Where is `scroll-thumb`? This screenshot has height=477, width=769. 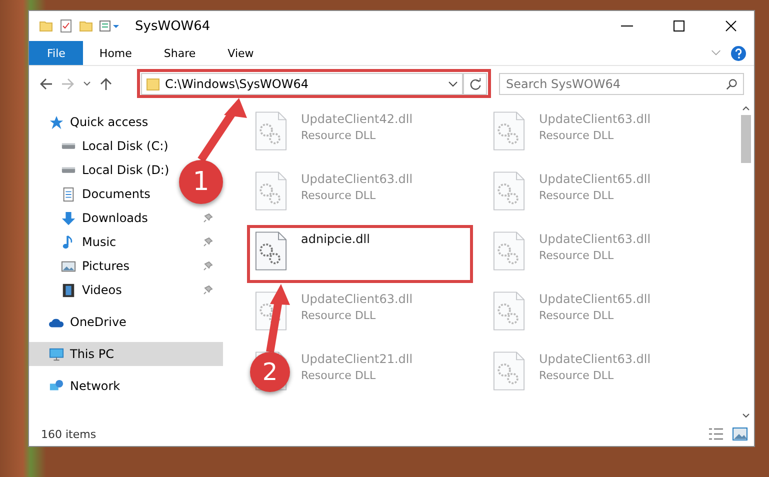 scroll-thumb is located at coordinates (746, 139).